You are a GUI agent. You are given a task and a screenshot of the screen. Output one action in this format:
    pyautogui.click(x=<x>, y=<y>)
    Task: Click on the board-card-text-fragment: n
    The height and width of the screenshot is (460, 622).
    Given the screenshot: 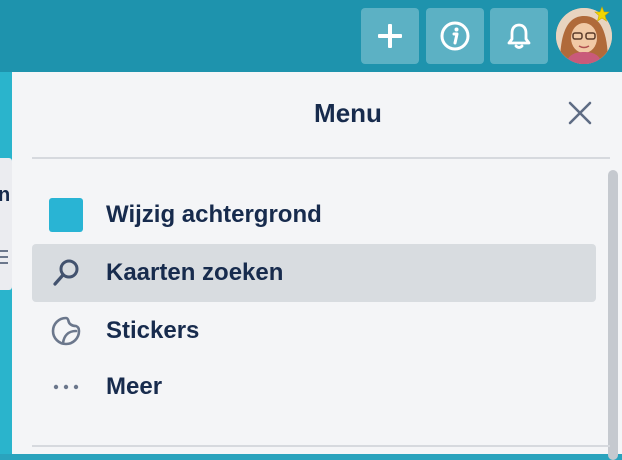 What is the action you would take?
    pyautogui.click(x=5, y=195)
    